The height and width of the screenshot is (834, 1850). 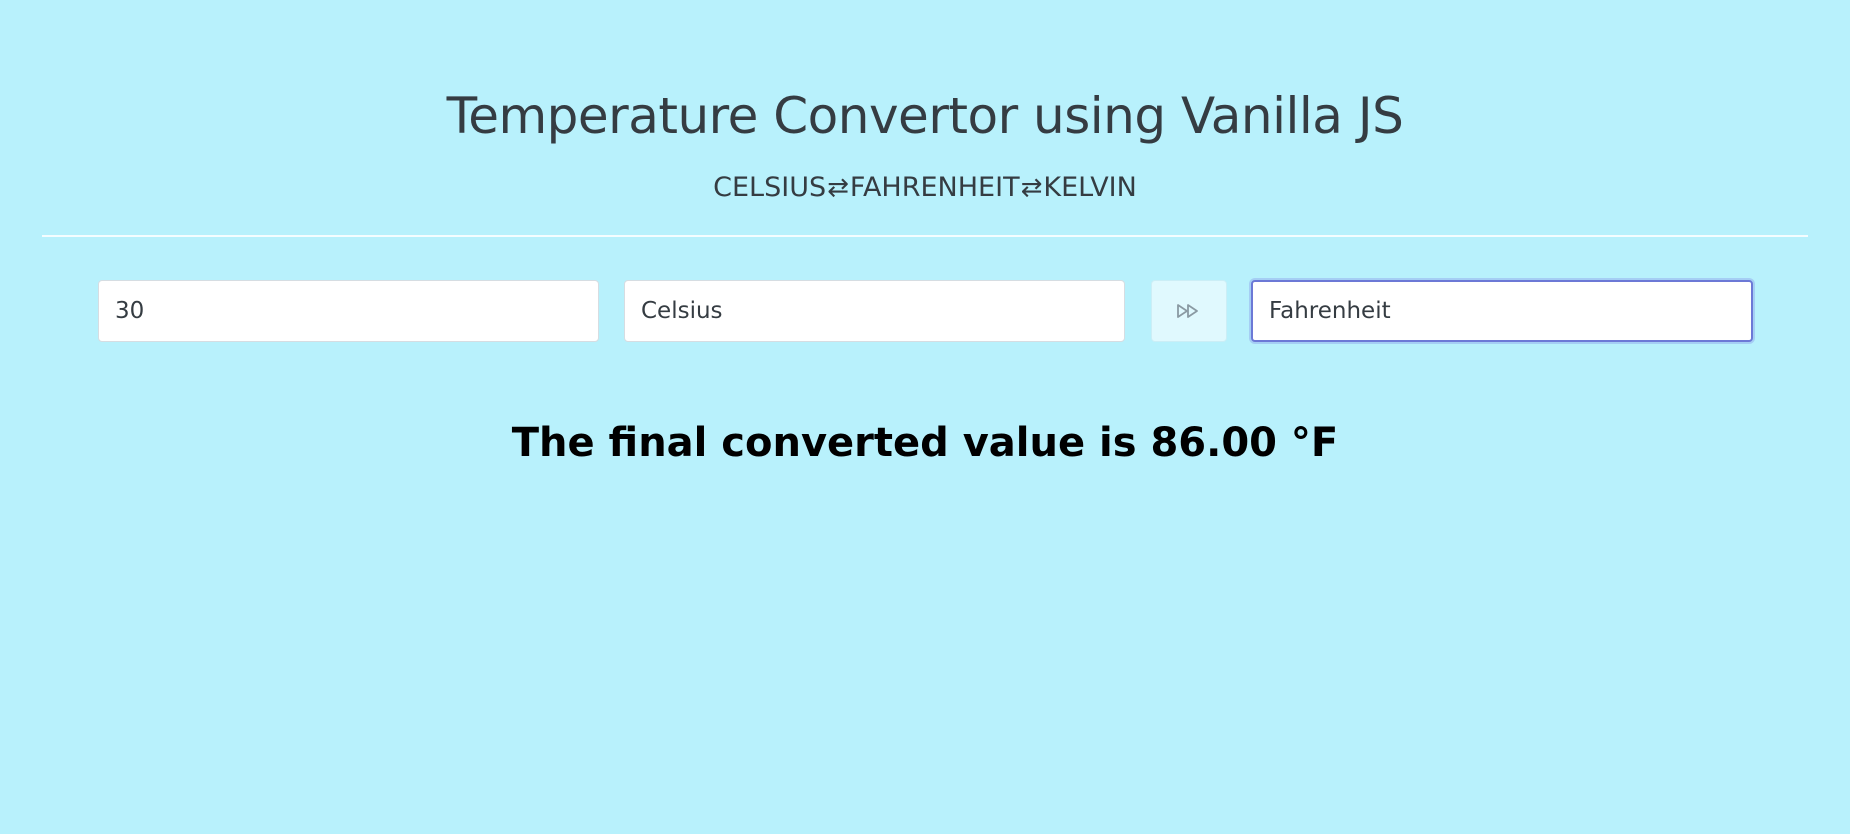 I want to click on to-unit-select, so click(x=1502, y=311).